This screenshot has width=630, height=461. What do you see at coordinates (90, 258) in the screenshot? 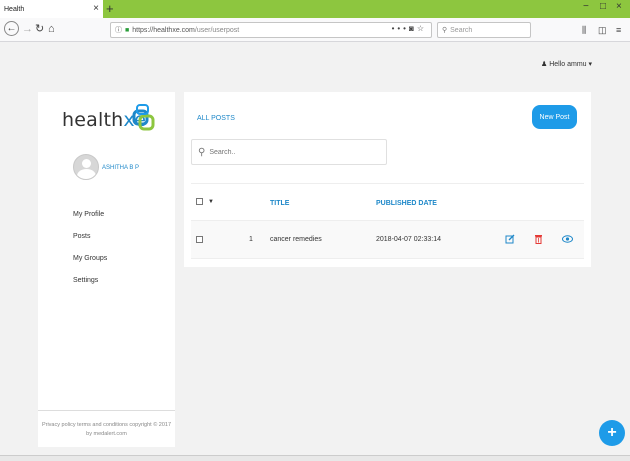
I see `sidebar-item-my-groups: My Groups` at bounding box center [90, 258].